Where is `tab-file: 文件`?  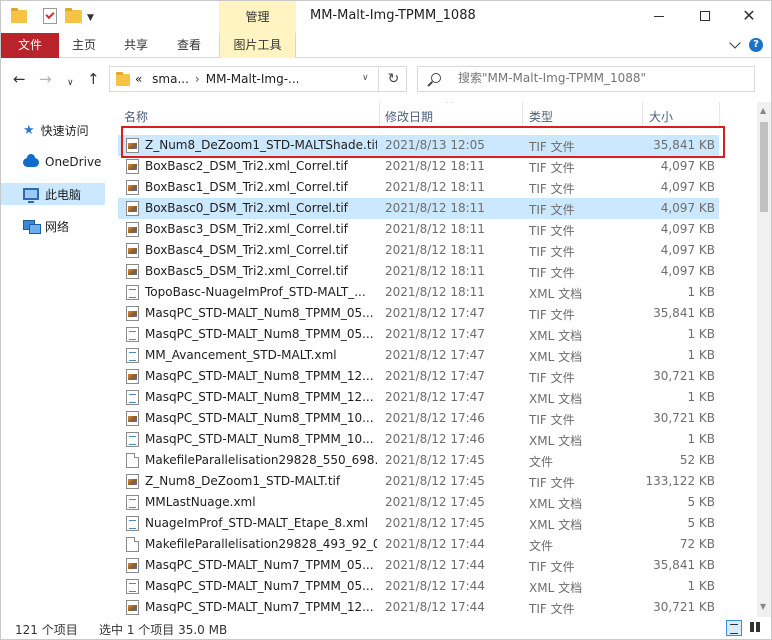
tab-file: 文件 is located at coordinates (30, 45).